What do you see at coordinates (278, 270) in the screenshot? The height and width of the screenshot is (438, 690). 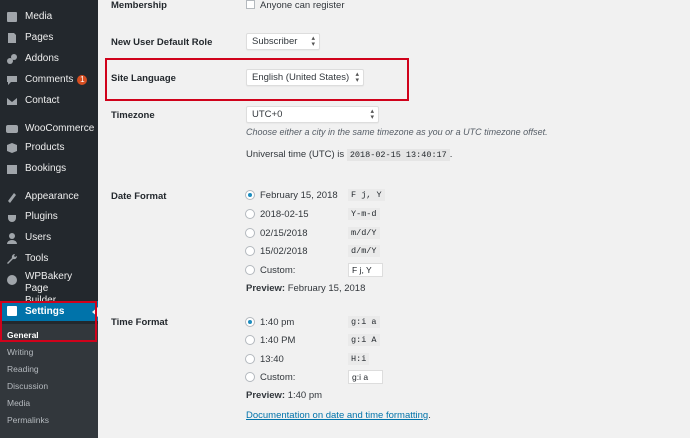 I see `date-format-option-label: Custom:` at bounding box center [278, 270].